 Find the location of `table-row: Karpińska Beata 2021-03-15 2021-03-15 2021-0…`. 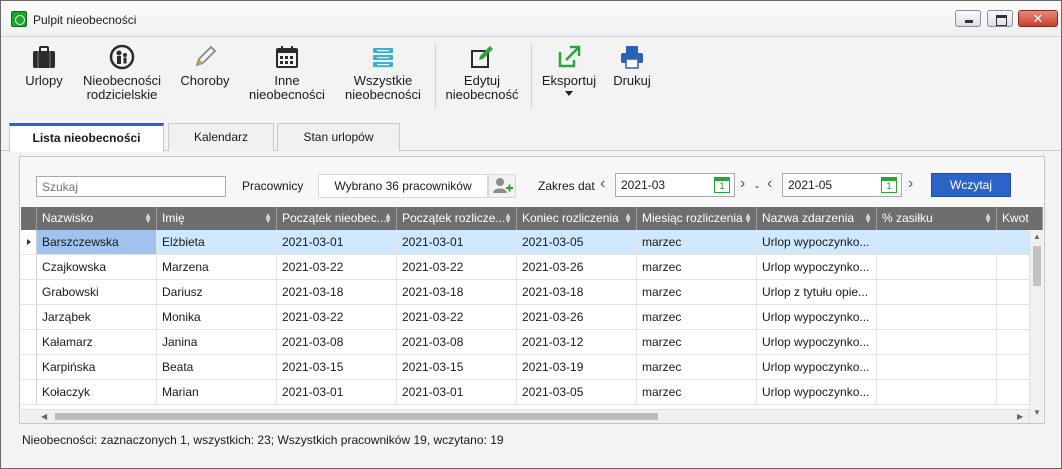

table-row: Karpińska Beata 2021-03-15 2021-03-15 2021-0… is located at coordinates (532, 367).